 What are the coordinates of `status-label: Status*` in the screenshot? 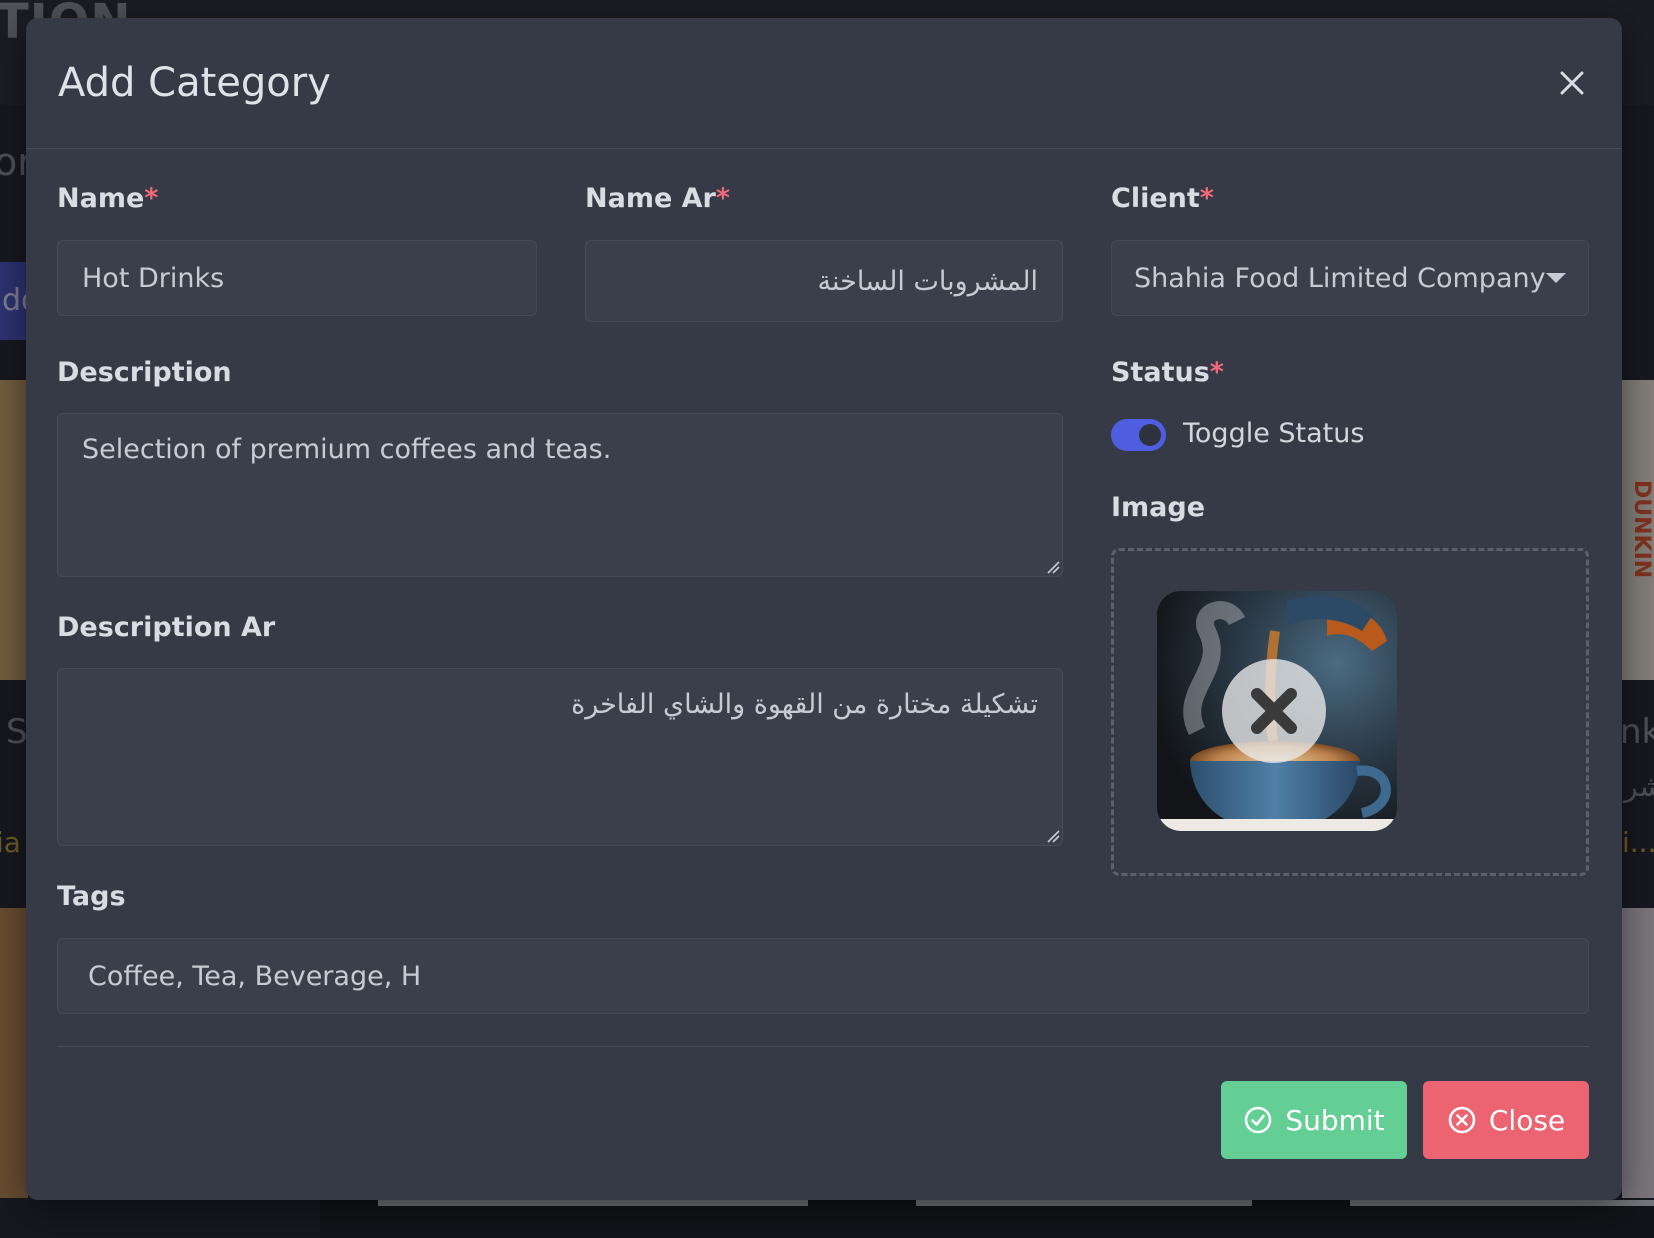 It's located at (1167, 372).